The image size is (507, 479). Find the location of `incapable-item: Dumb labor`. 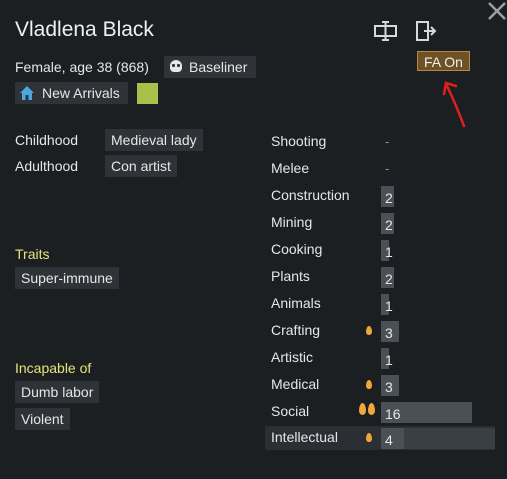

incapable-item: Dumb labor is located at coordinates (57, 392).